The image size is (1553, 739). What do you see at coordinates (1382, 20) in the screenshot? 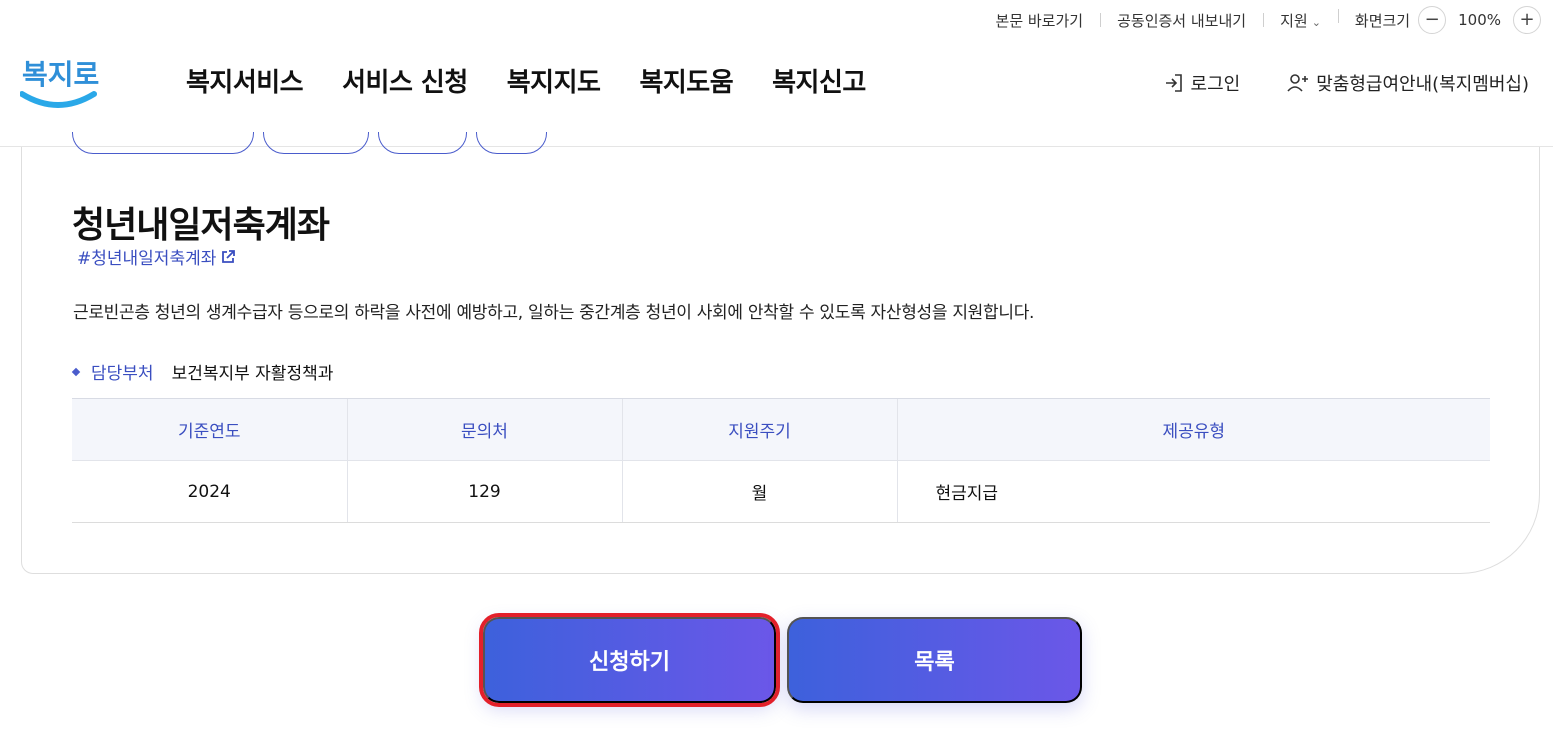
I see `screen-size-label: 화면크기` at bounding box center [1382, 20].